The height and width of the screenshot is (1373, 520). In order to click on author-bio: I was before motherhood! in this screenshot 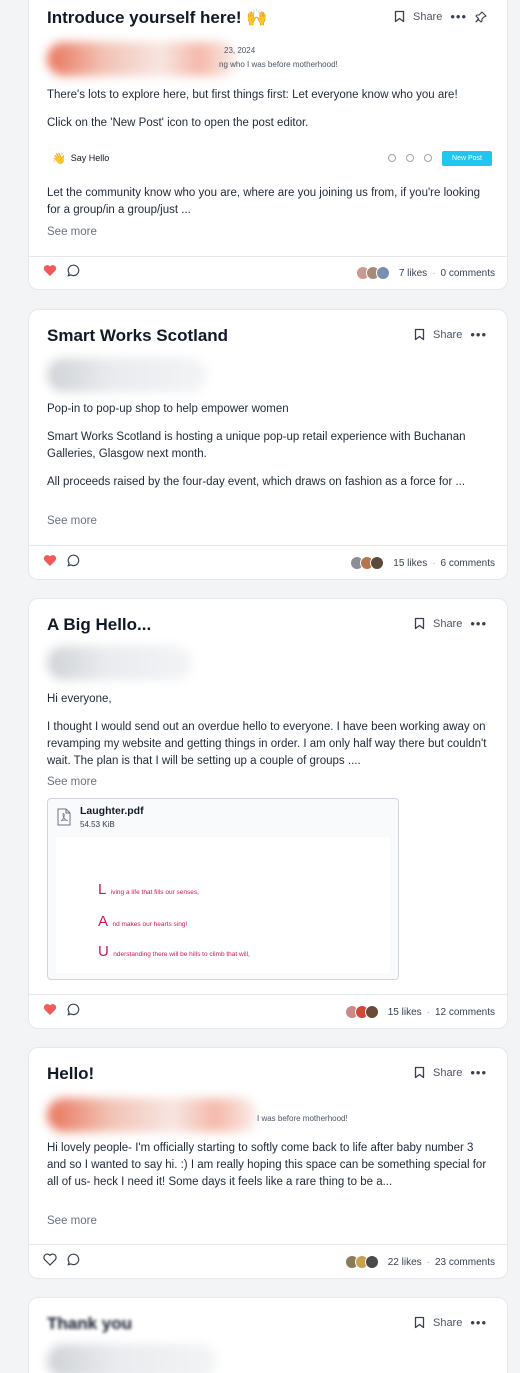, I will do `click(302, 1118)`.